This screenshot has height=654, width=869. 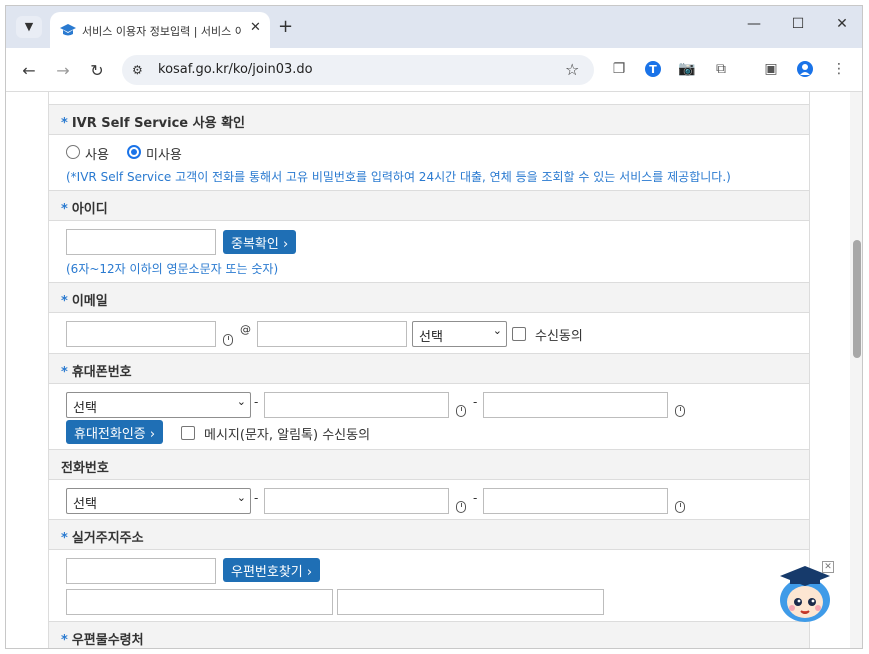 What do you see at coordinates (828, 567) in the screenshot?
I see `chatbot-close-icon: ✕` at bounding box center [828, 567].